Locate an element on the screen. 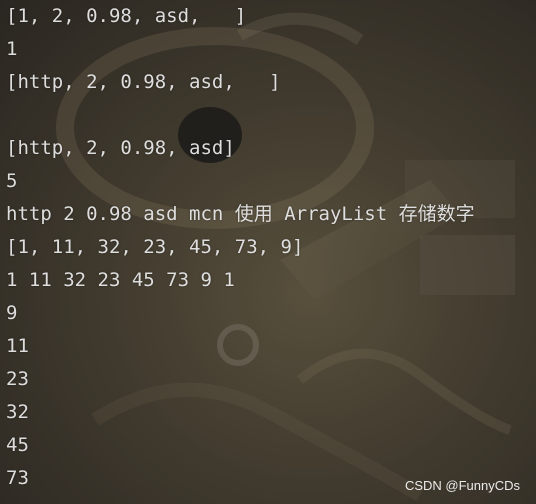 This screenshot has height=504, width=536. console-line: 45 is located at coordinates (17, 445).